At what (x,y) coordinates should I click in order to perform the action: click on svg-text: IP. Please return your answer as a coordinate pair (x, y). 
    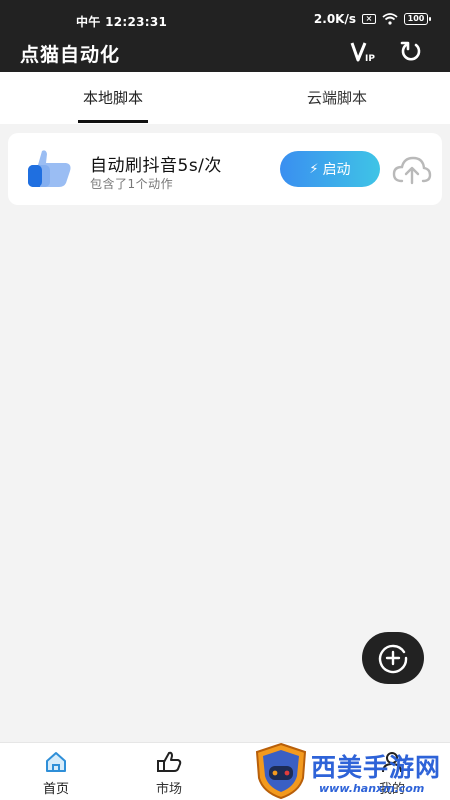
    Looking at the image, I should click on (370, 59).